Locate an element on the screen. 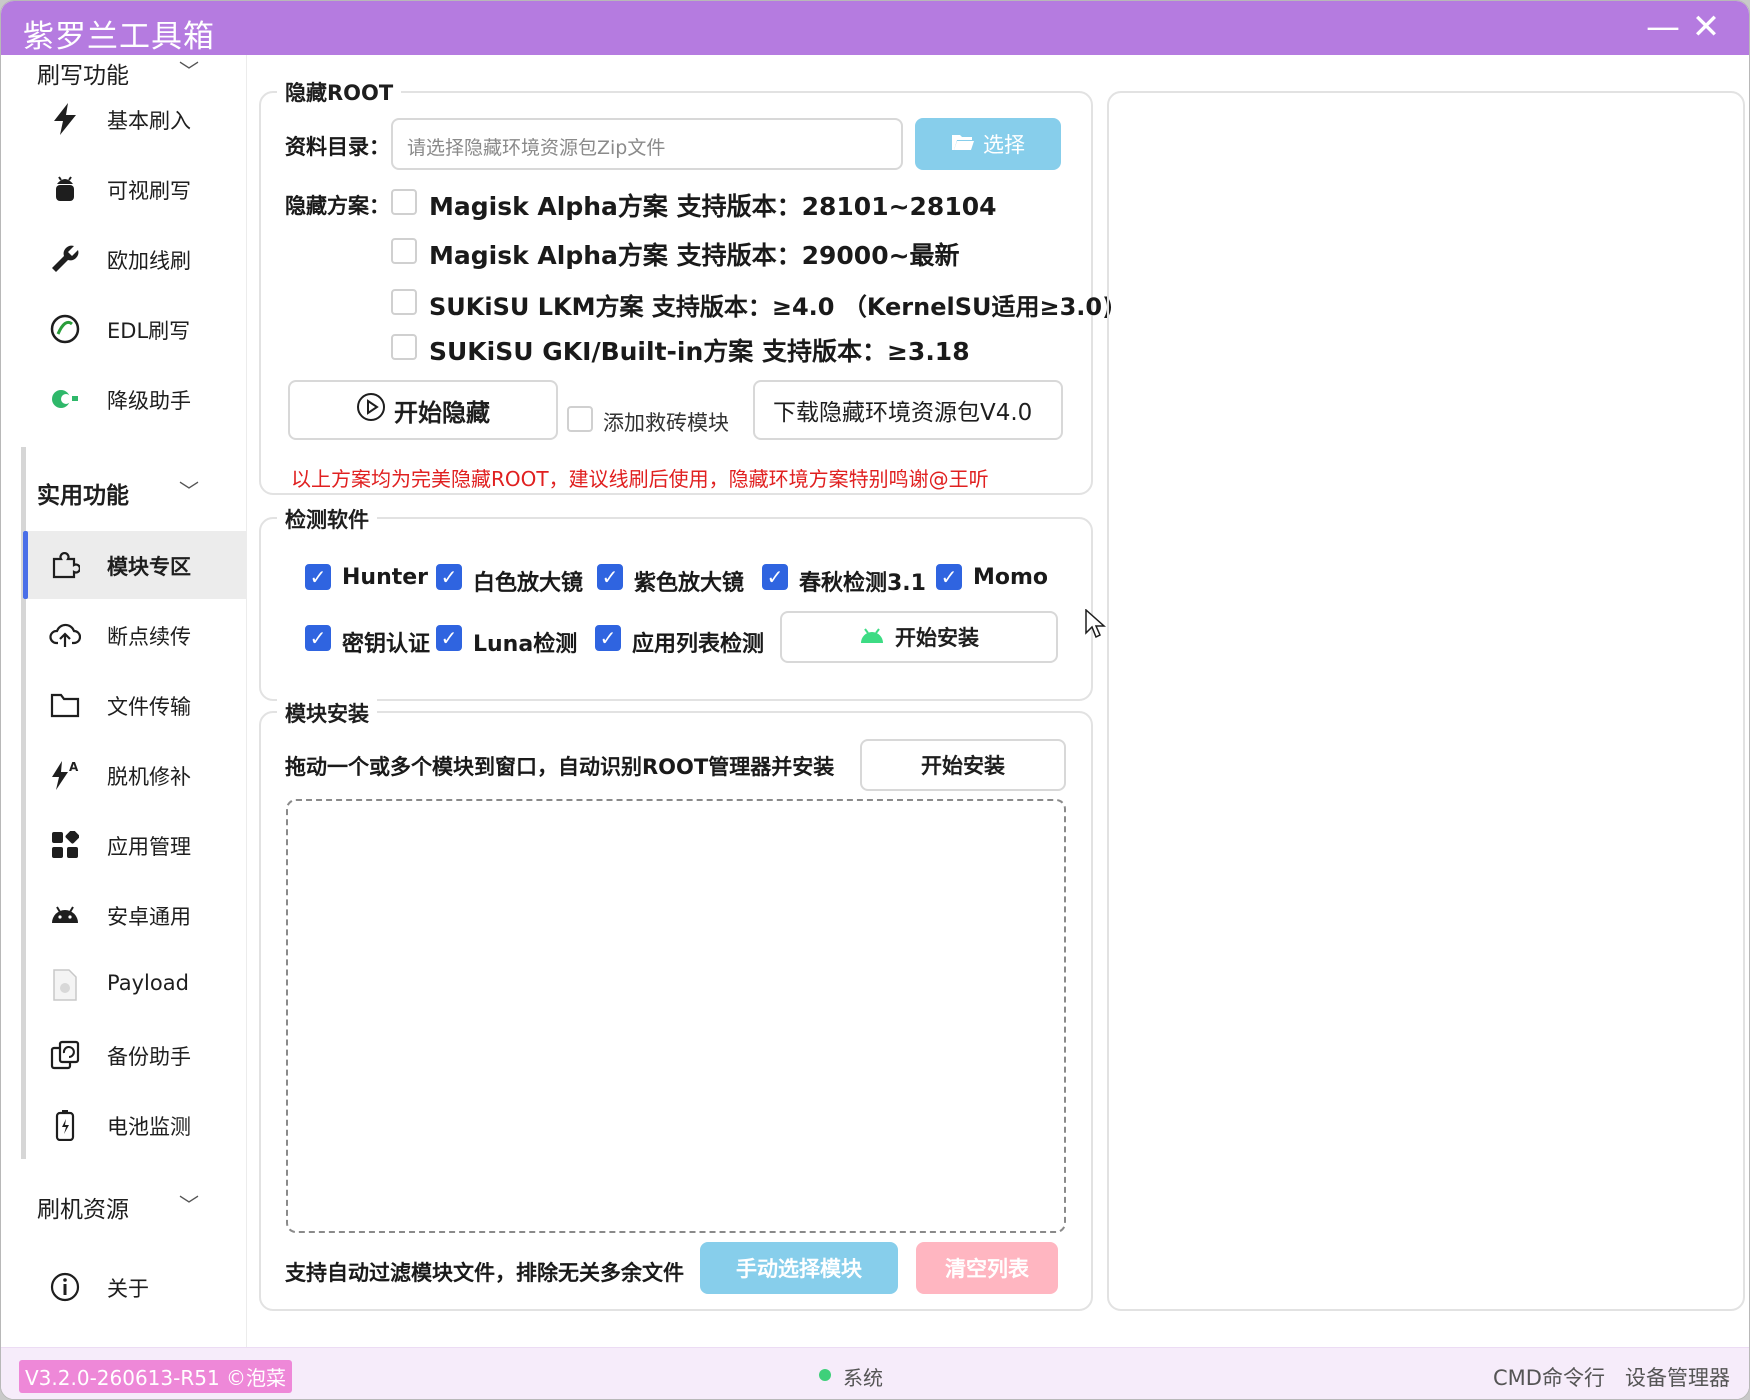 Image resolution: width=1750 pixels, height=1400 pixels. notice-text: 以上方案均为完美隐藏ROOT，建议线刷后使用，隐藏环境方案特别鸣谢@王听 is located at coordinates (640, 479).